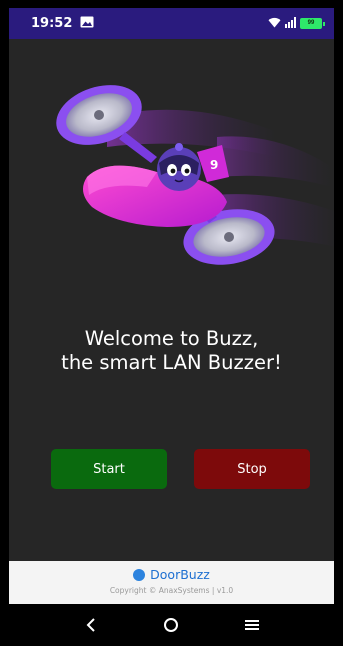  Describe the element at coordinates (171, 23) in the screenshot. I see `status-bar: 19:52 99` at that location.